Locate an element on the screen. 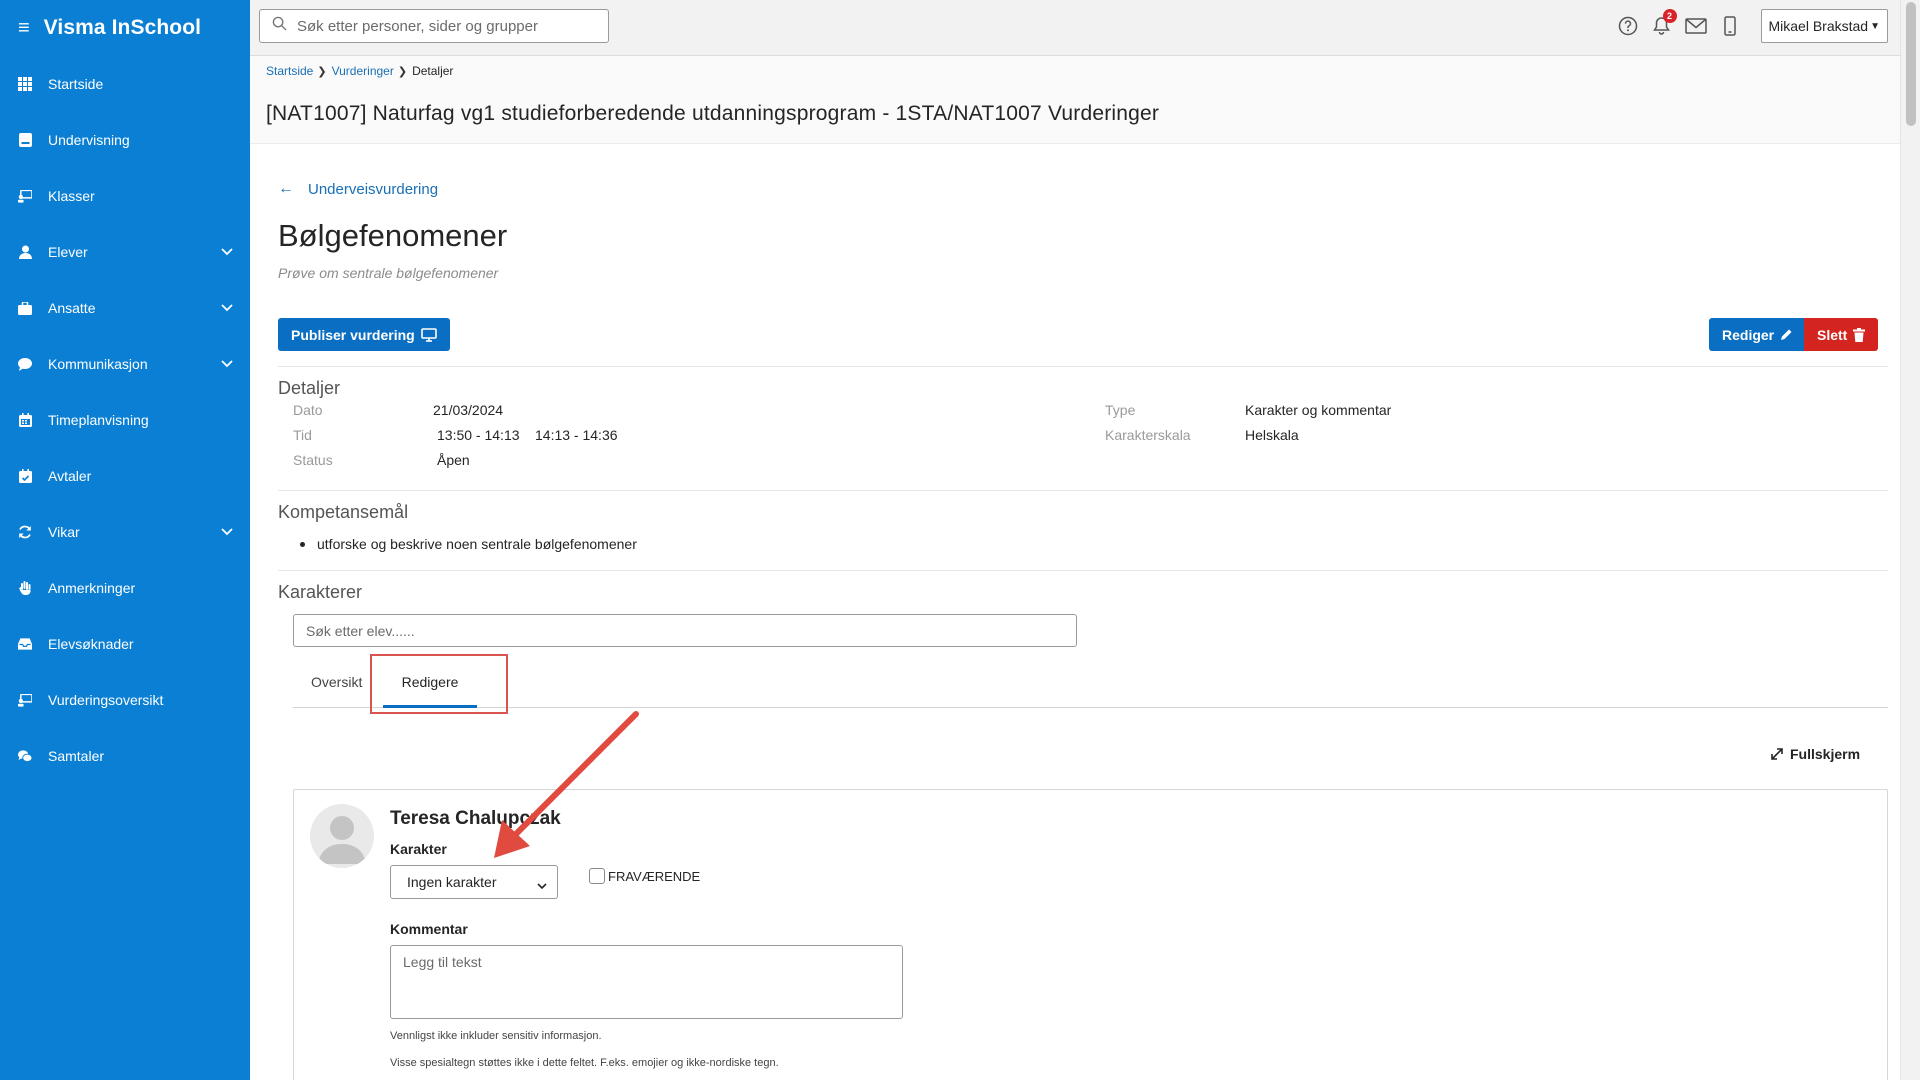 The image size is (1920, 1080). absent-checkbox-wrapper: FRAVÆRENDE is located at coordinates (644, 876).